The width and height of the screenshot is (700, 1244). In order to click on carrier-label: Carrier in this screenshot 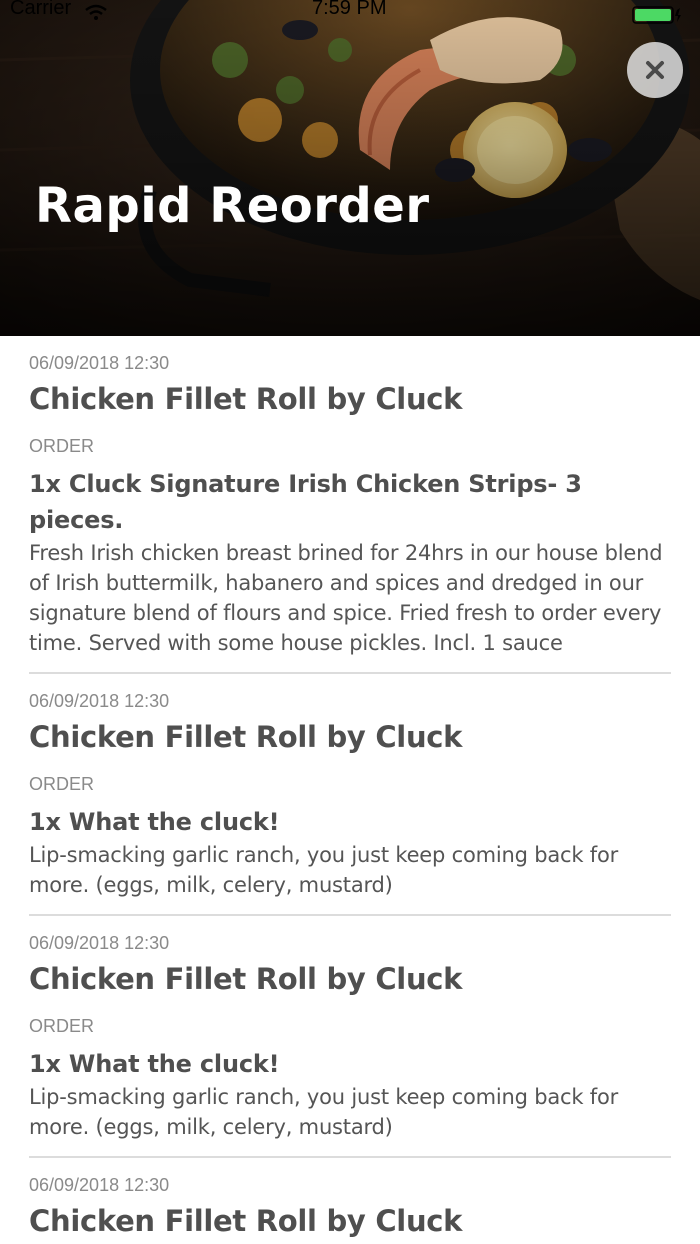, I will do `click(41, 9)`.